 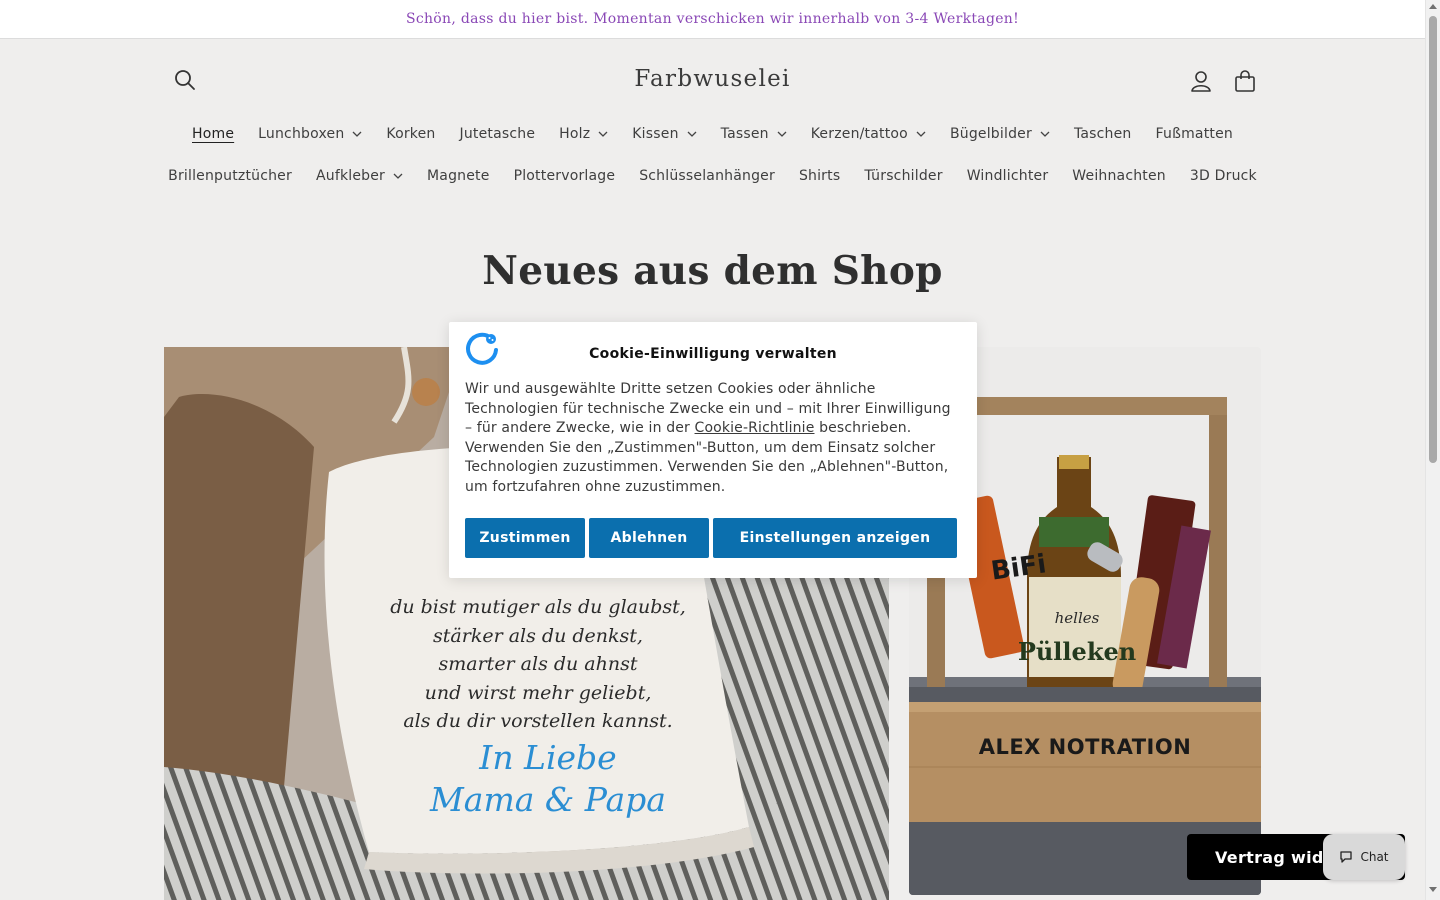 I want to click on nav-item-fussmatten: Fußmatten, so click(x=1194, y=134).